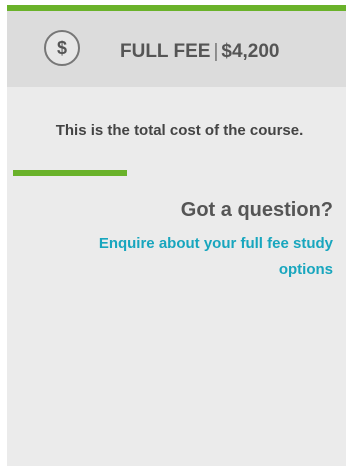 The image size is (350, 471). I want to click on question-heading: Got a question?, so click(256, 210).